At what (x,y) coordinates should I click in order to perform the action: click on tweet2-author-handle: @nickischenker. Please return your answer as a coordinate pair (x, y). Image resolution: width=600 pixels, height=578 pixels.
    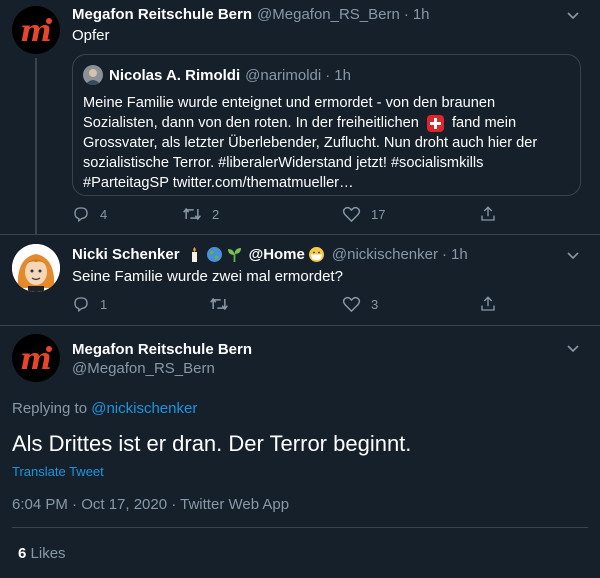
    Looking at the image, I should click on (385, 254).